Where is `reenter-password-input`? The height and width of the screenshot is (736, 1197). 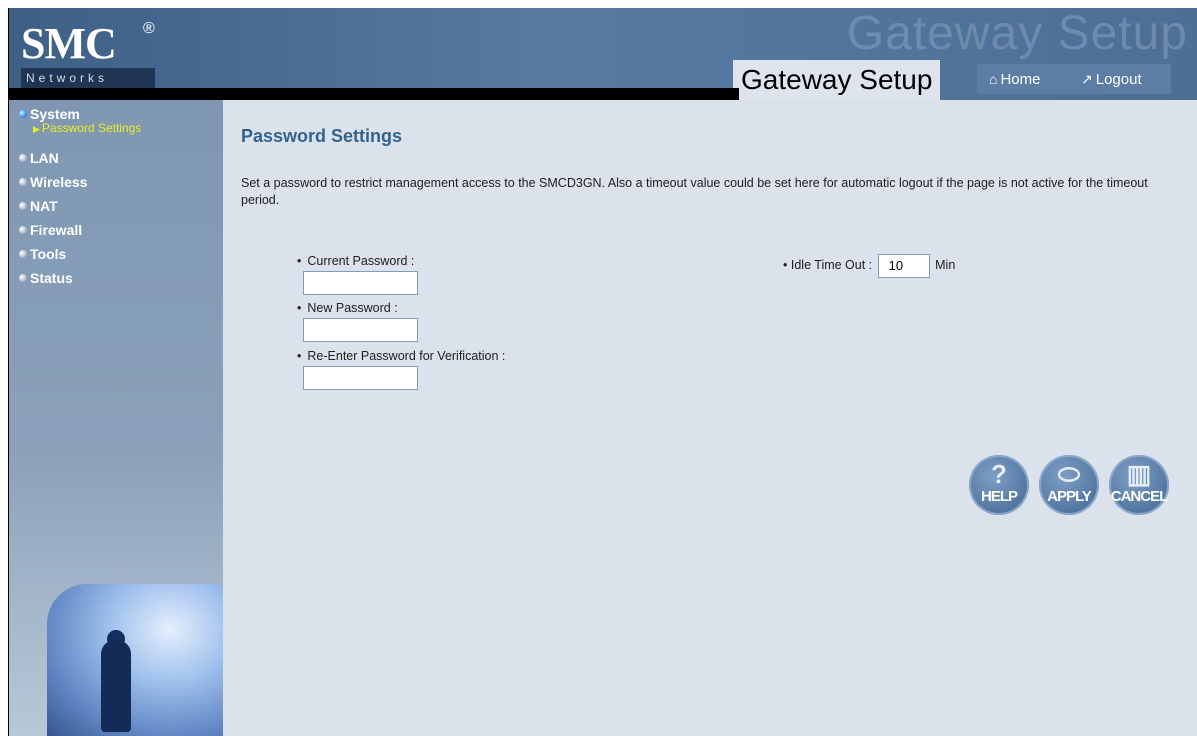 reenter-password-input is located at coordinates (360, 378).